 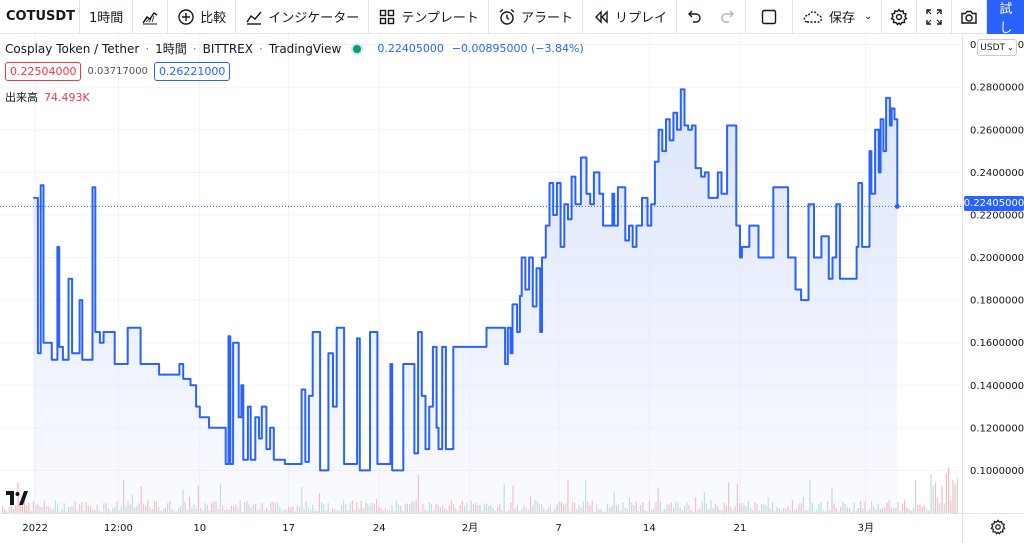 What do you see at coordinates (314, 18) in the screenshot?
I see `indicators-label: インジケーター` at bounding box center [314, 18].